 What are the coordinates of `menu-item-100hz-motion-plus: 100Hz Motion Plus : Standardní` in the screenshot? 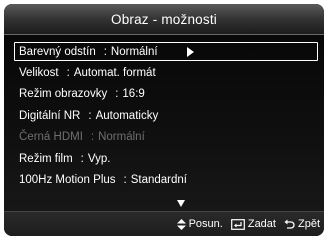 It's located at (166, 180).